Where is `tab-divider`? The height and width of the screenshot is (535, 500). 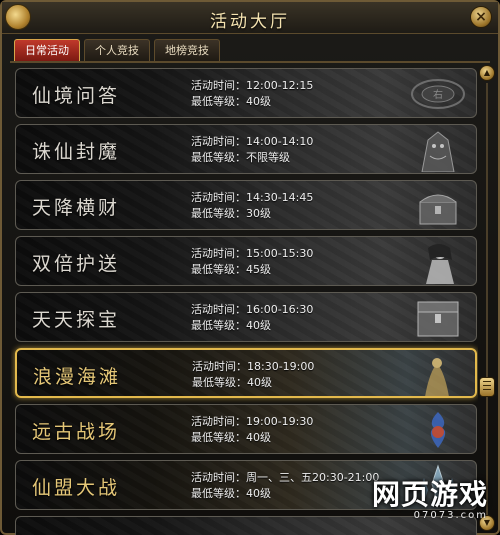 tab-divider is located at coordinates (250, 62).